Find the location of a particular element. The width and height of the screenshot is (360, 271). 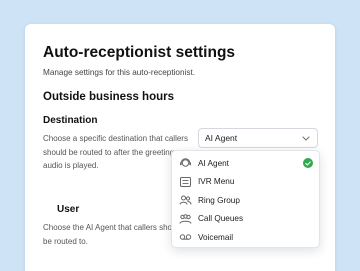

dropdown-option-label: Voicemail is located at coordinates (216, 237).